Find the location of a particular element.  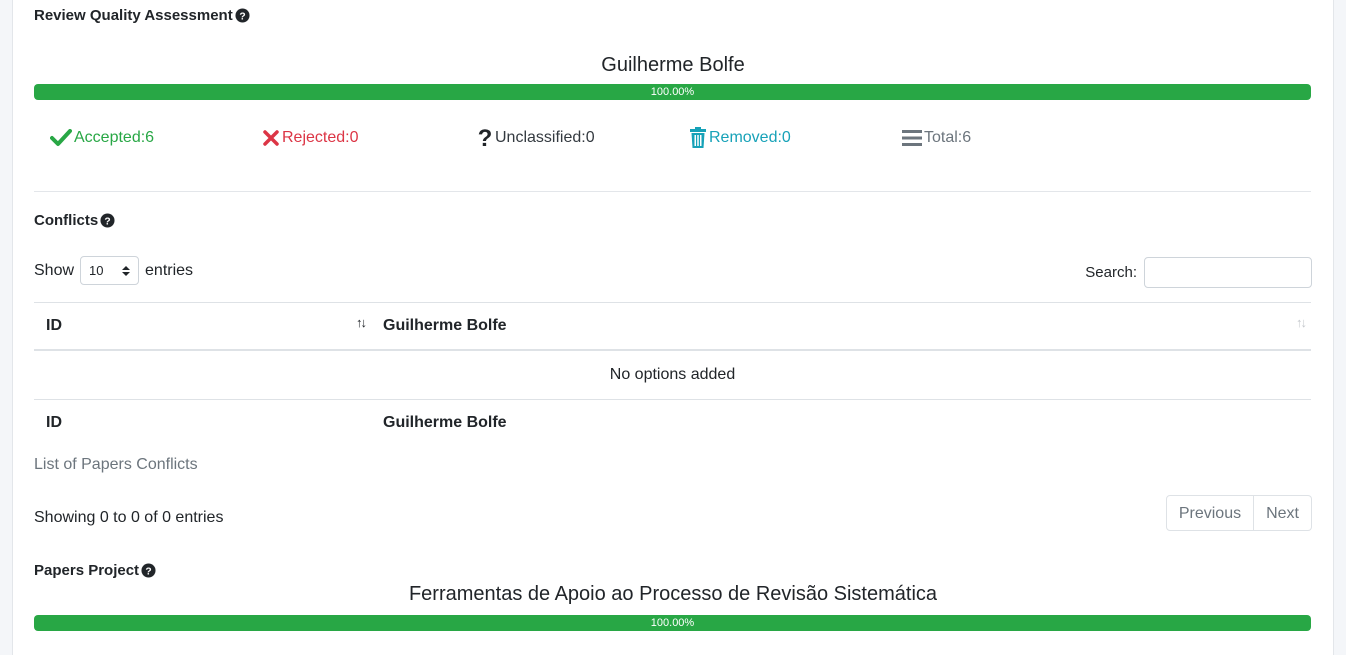

search-area: Search: is located at coordinates (1198, 272).